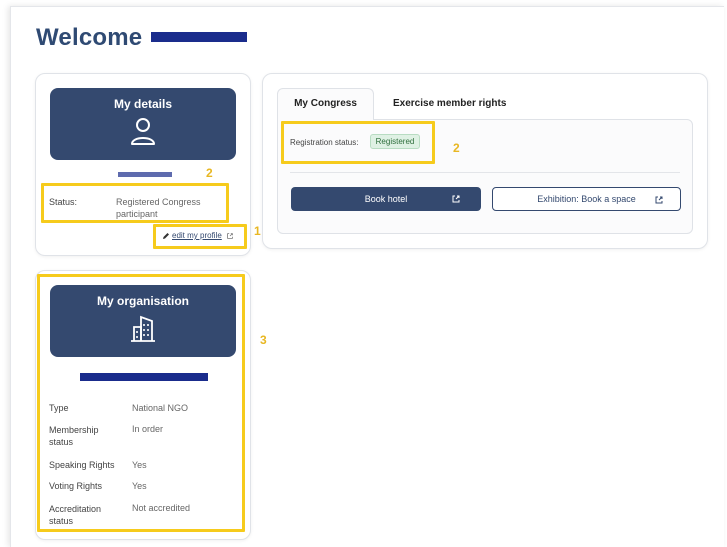  I want to click on welcome-heading: Welcome, so click(142, 38).